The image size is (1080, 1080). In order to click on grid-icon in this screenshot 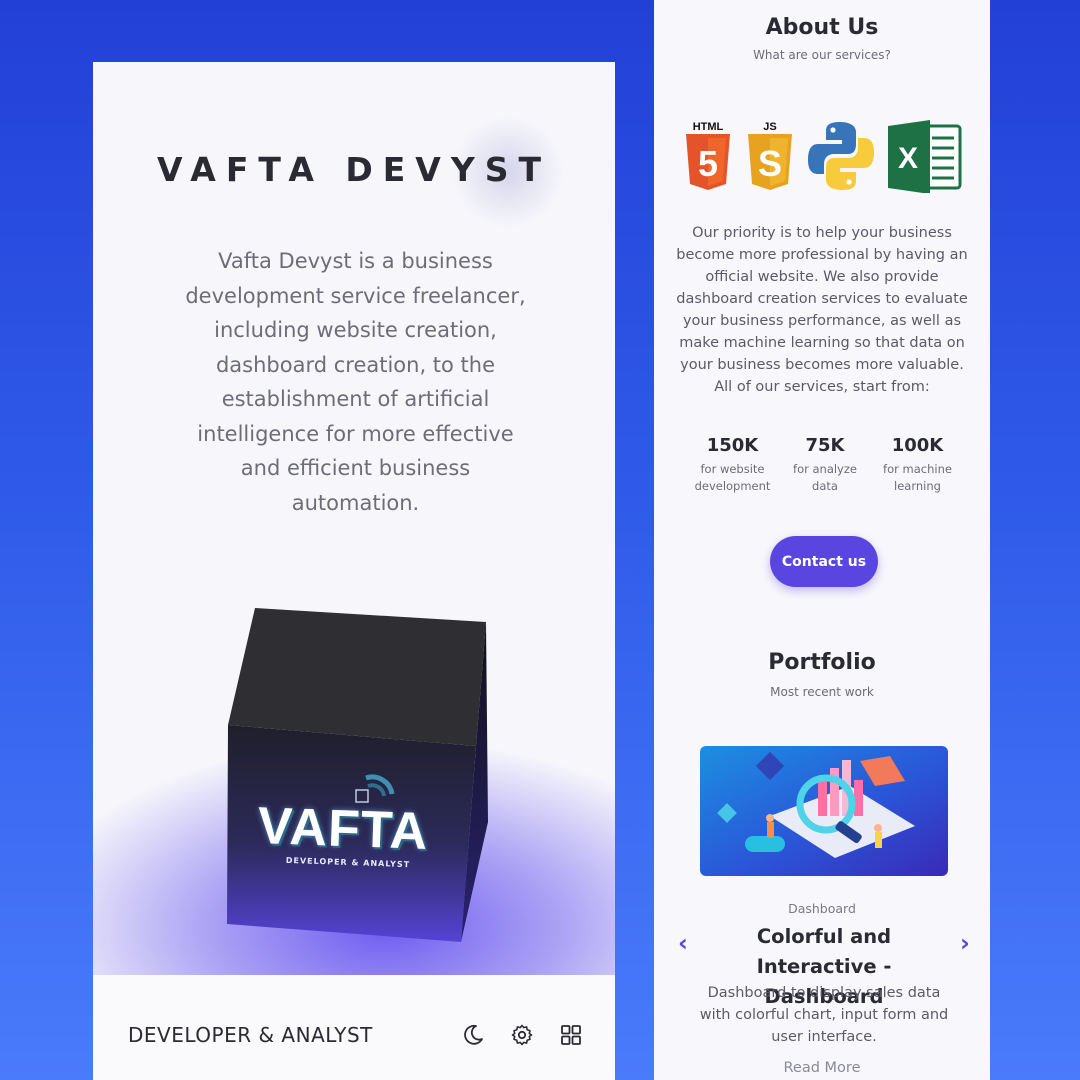, I will do `click(571, 1035)`.